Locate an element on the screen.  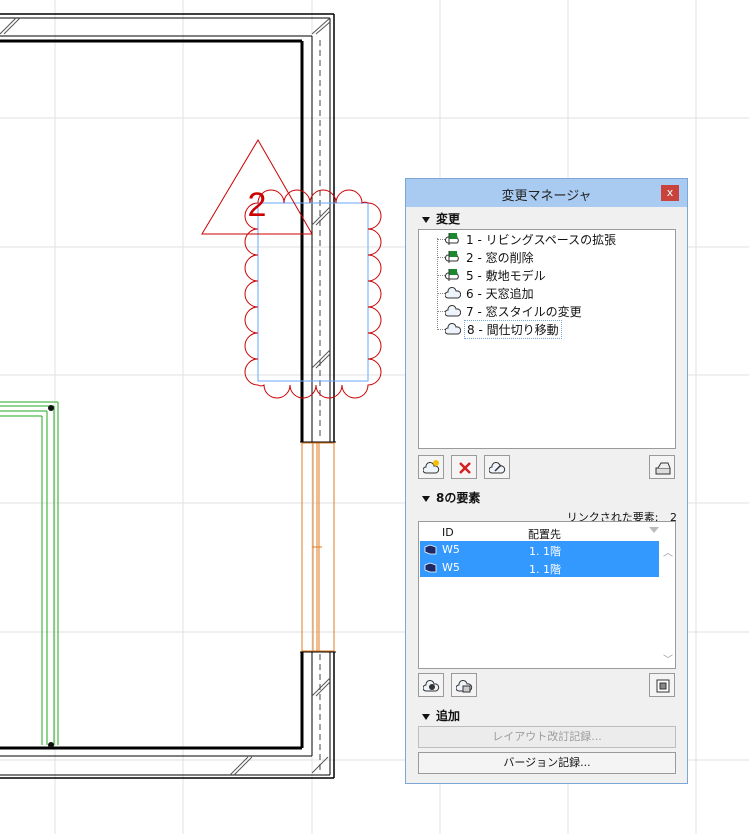
add-element-button is located at coordinates (431, 685).